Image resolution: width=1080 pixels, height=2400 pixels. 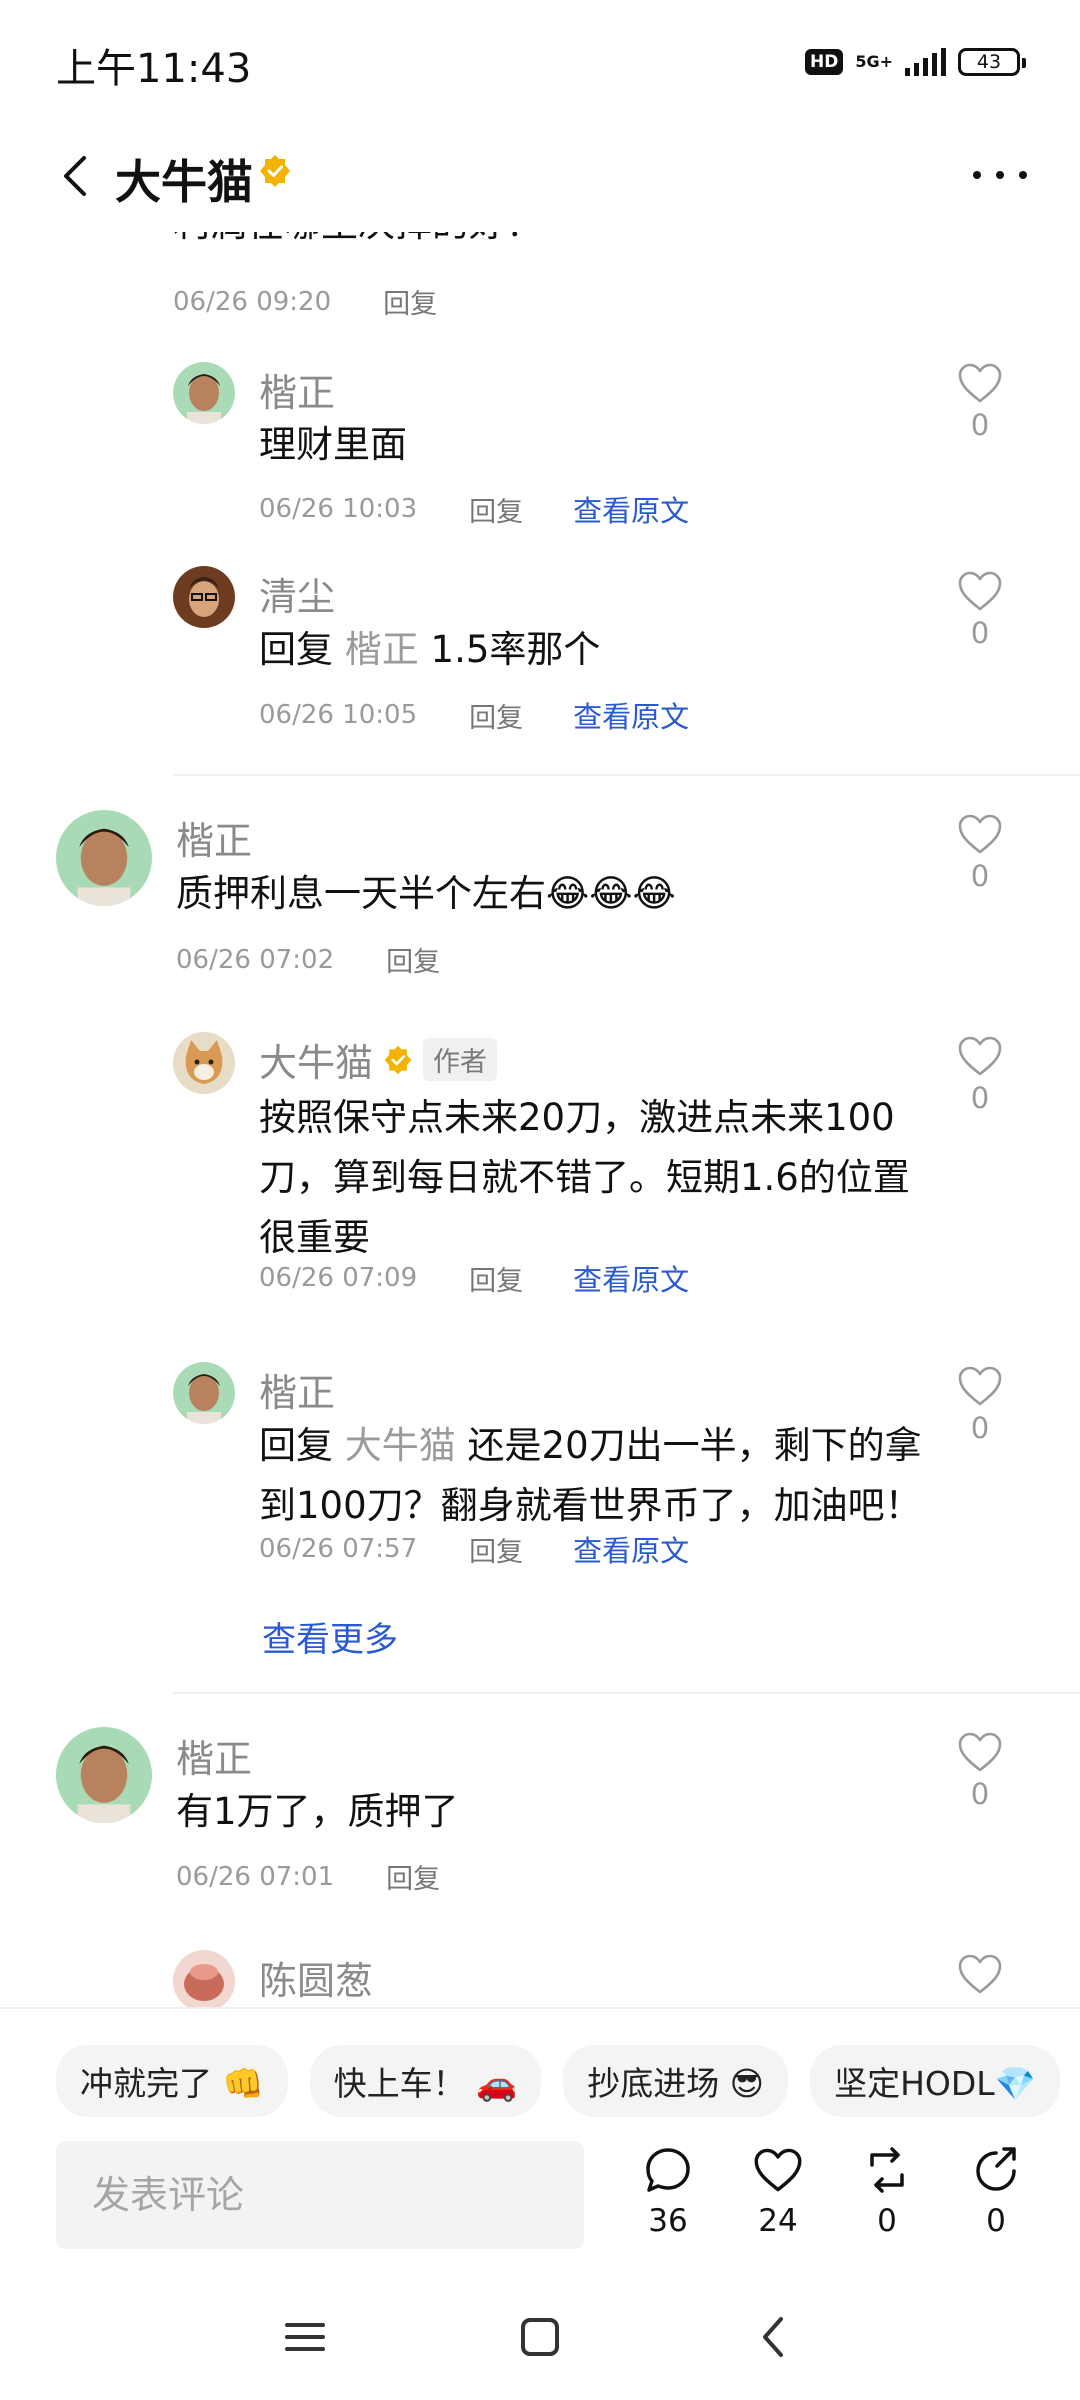 I want to click on quick-reply-chips: 冲就完了 👊 快上车！ 🚗 抄底进场 😎 坚定HODL💎 冲, so click(x=568, y=2081).